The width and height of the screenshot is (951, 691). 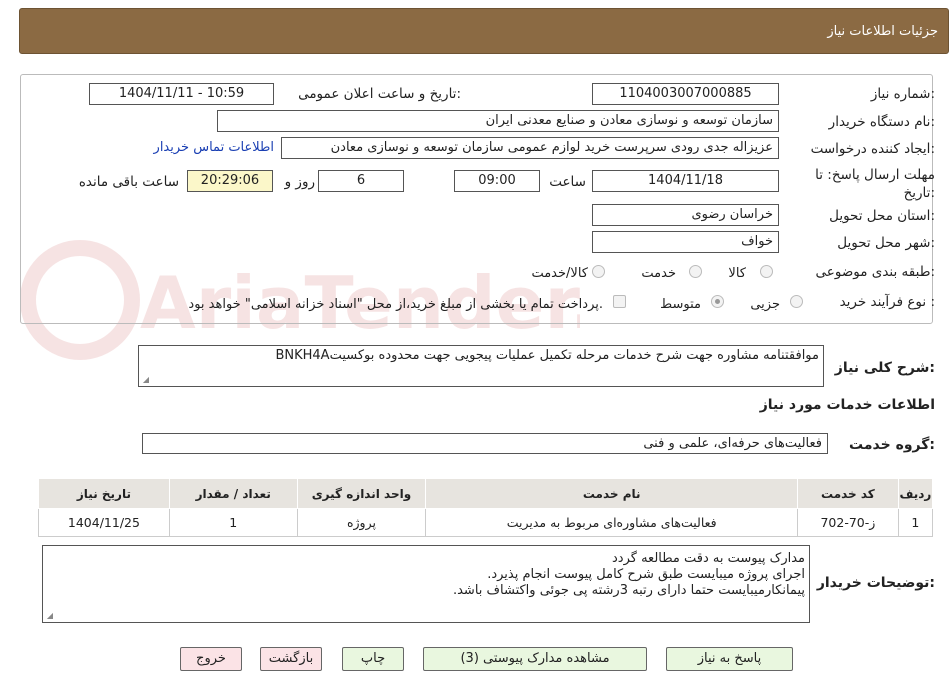 I want to click on view-attachments-button: مشاهده مدارک پیوستی (3), so click(x=535, y=659).